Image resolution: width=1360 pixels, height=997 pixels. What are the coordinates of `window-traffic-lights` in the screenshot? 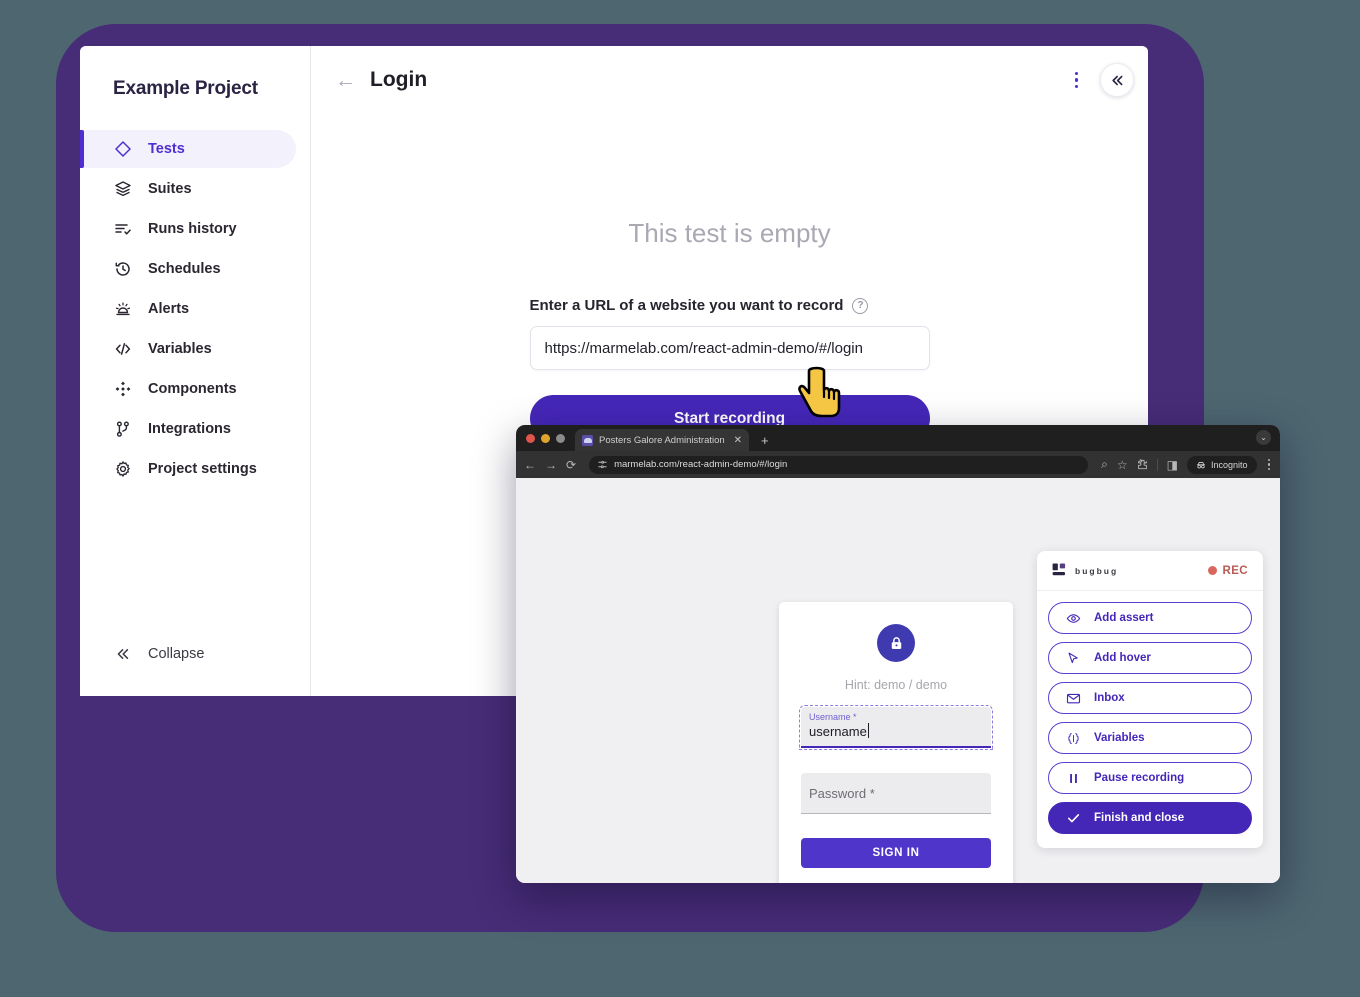 It's located at (550, 438).